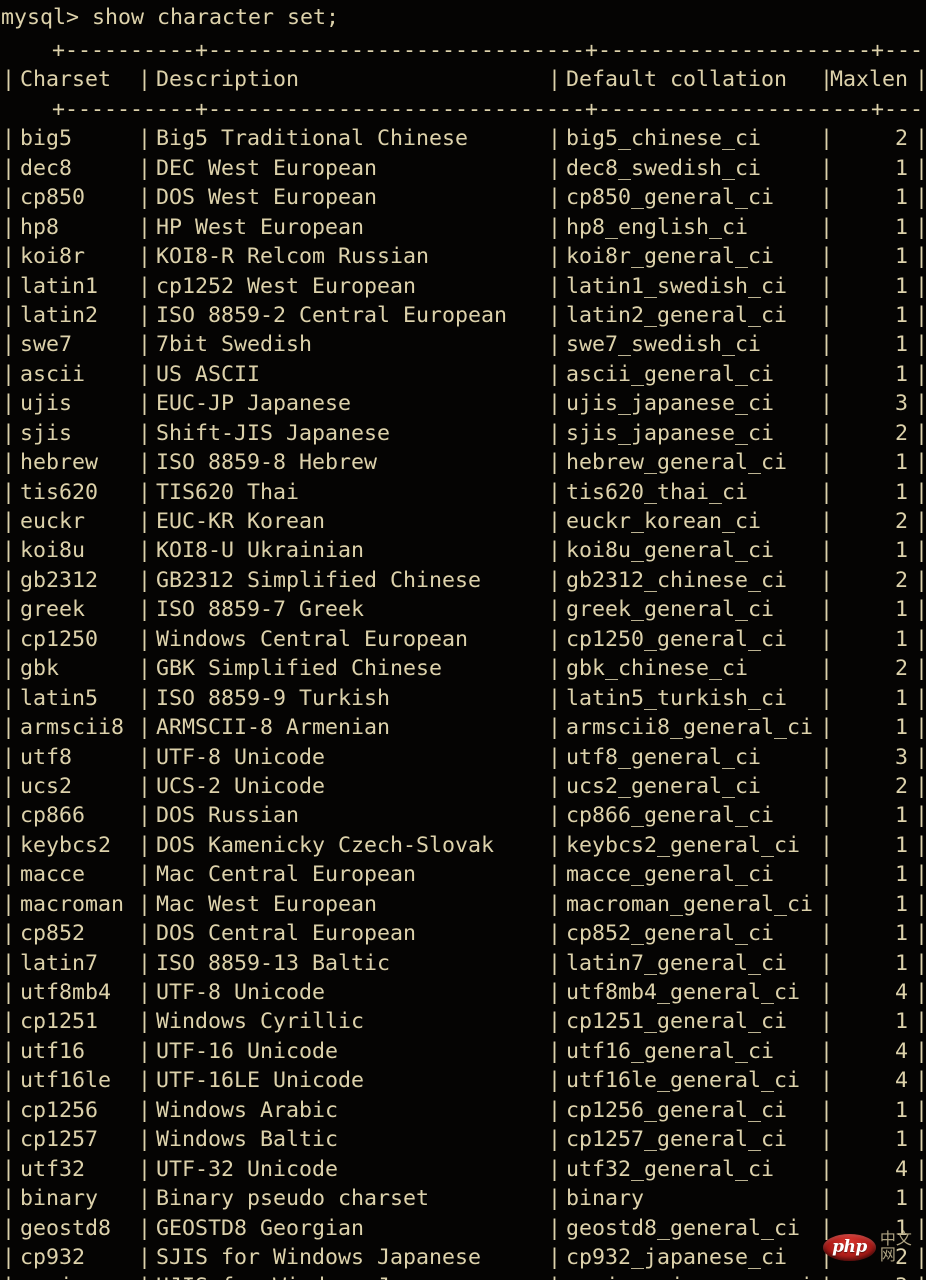 Image resolution: width=926 pixels, height=1280 pixels. I want to click on cell-collation: latin5_turkish_ci, so click(677, 698).